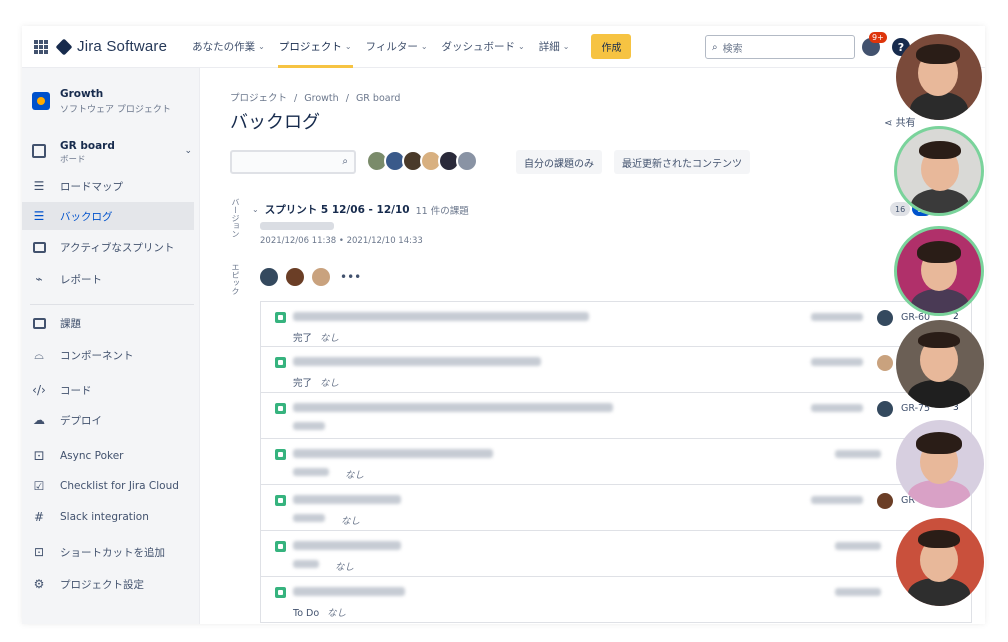  Describe the element at coordinates (275, 122) in the screenshot. I see `page-title: バックログ` at that location.